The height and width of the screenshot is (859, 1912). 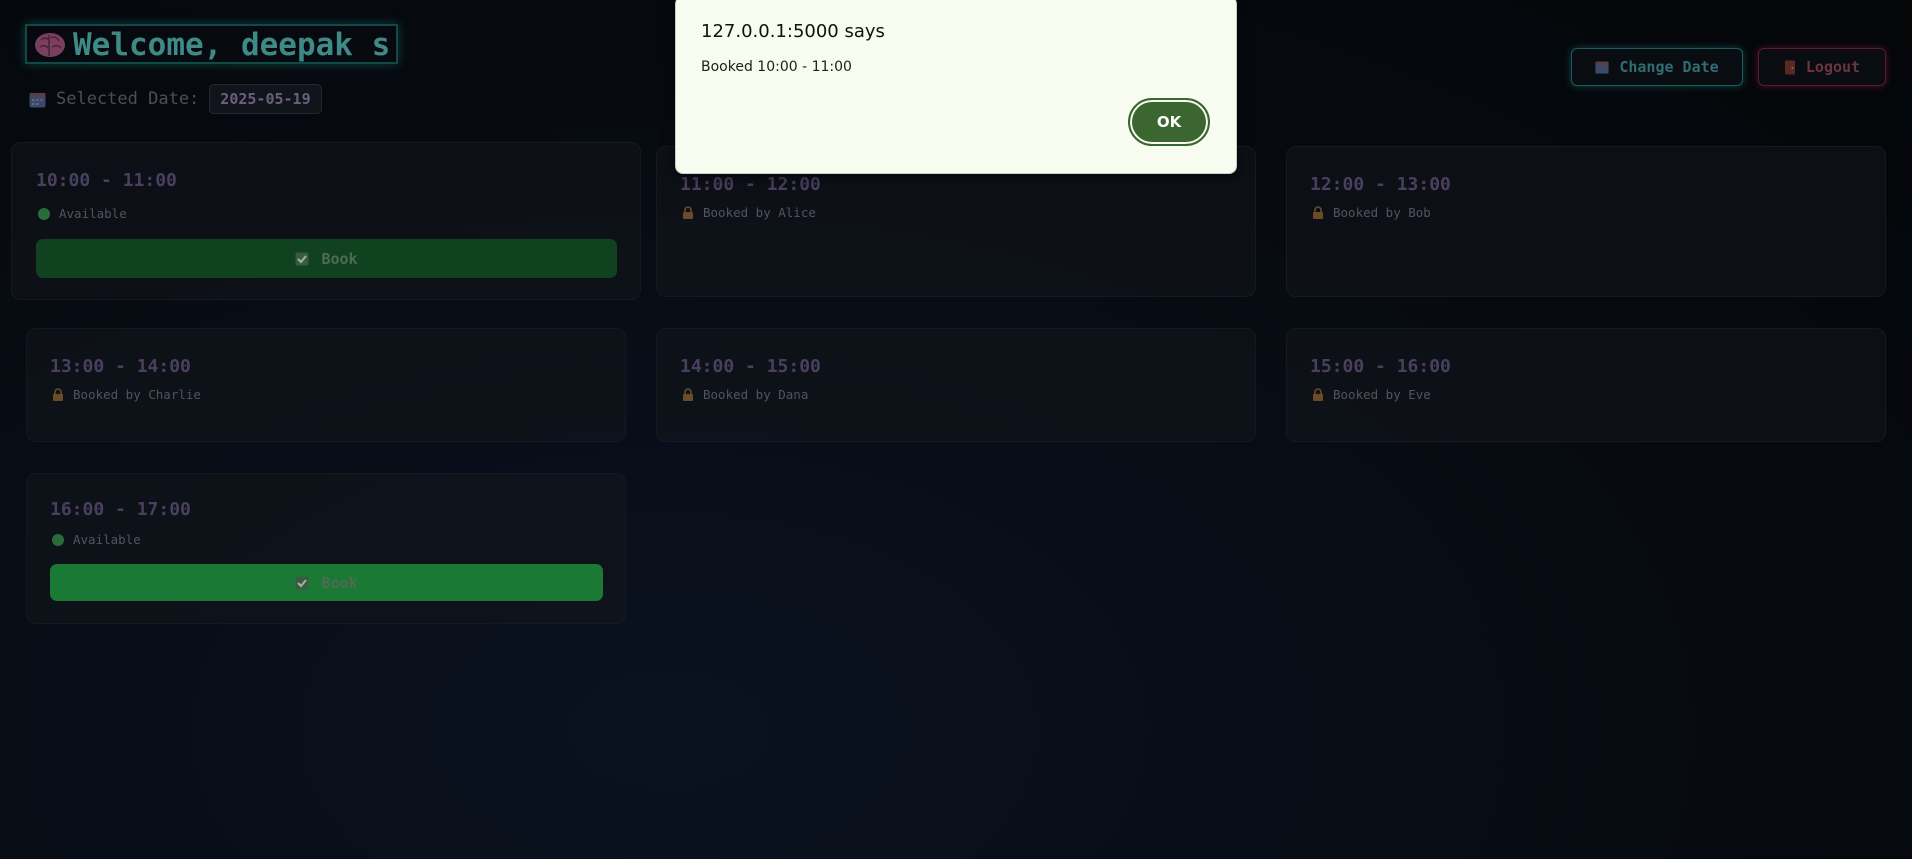 What do you see at coordinates (776, 67) in the screenshot?
I see `dialog-message: Booked 10:00 - 11:00` at bounding box center [776, 67].